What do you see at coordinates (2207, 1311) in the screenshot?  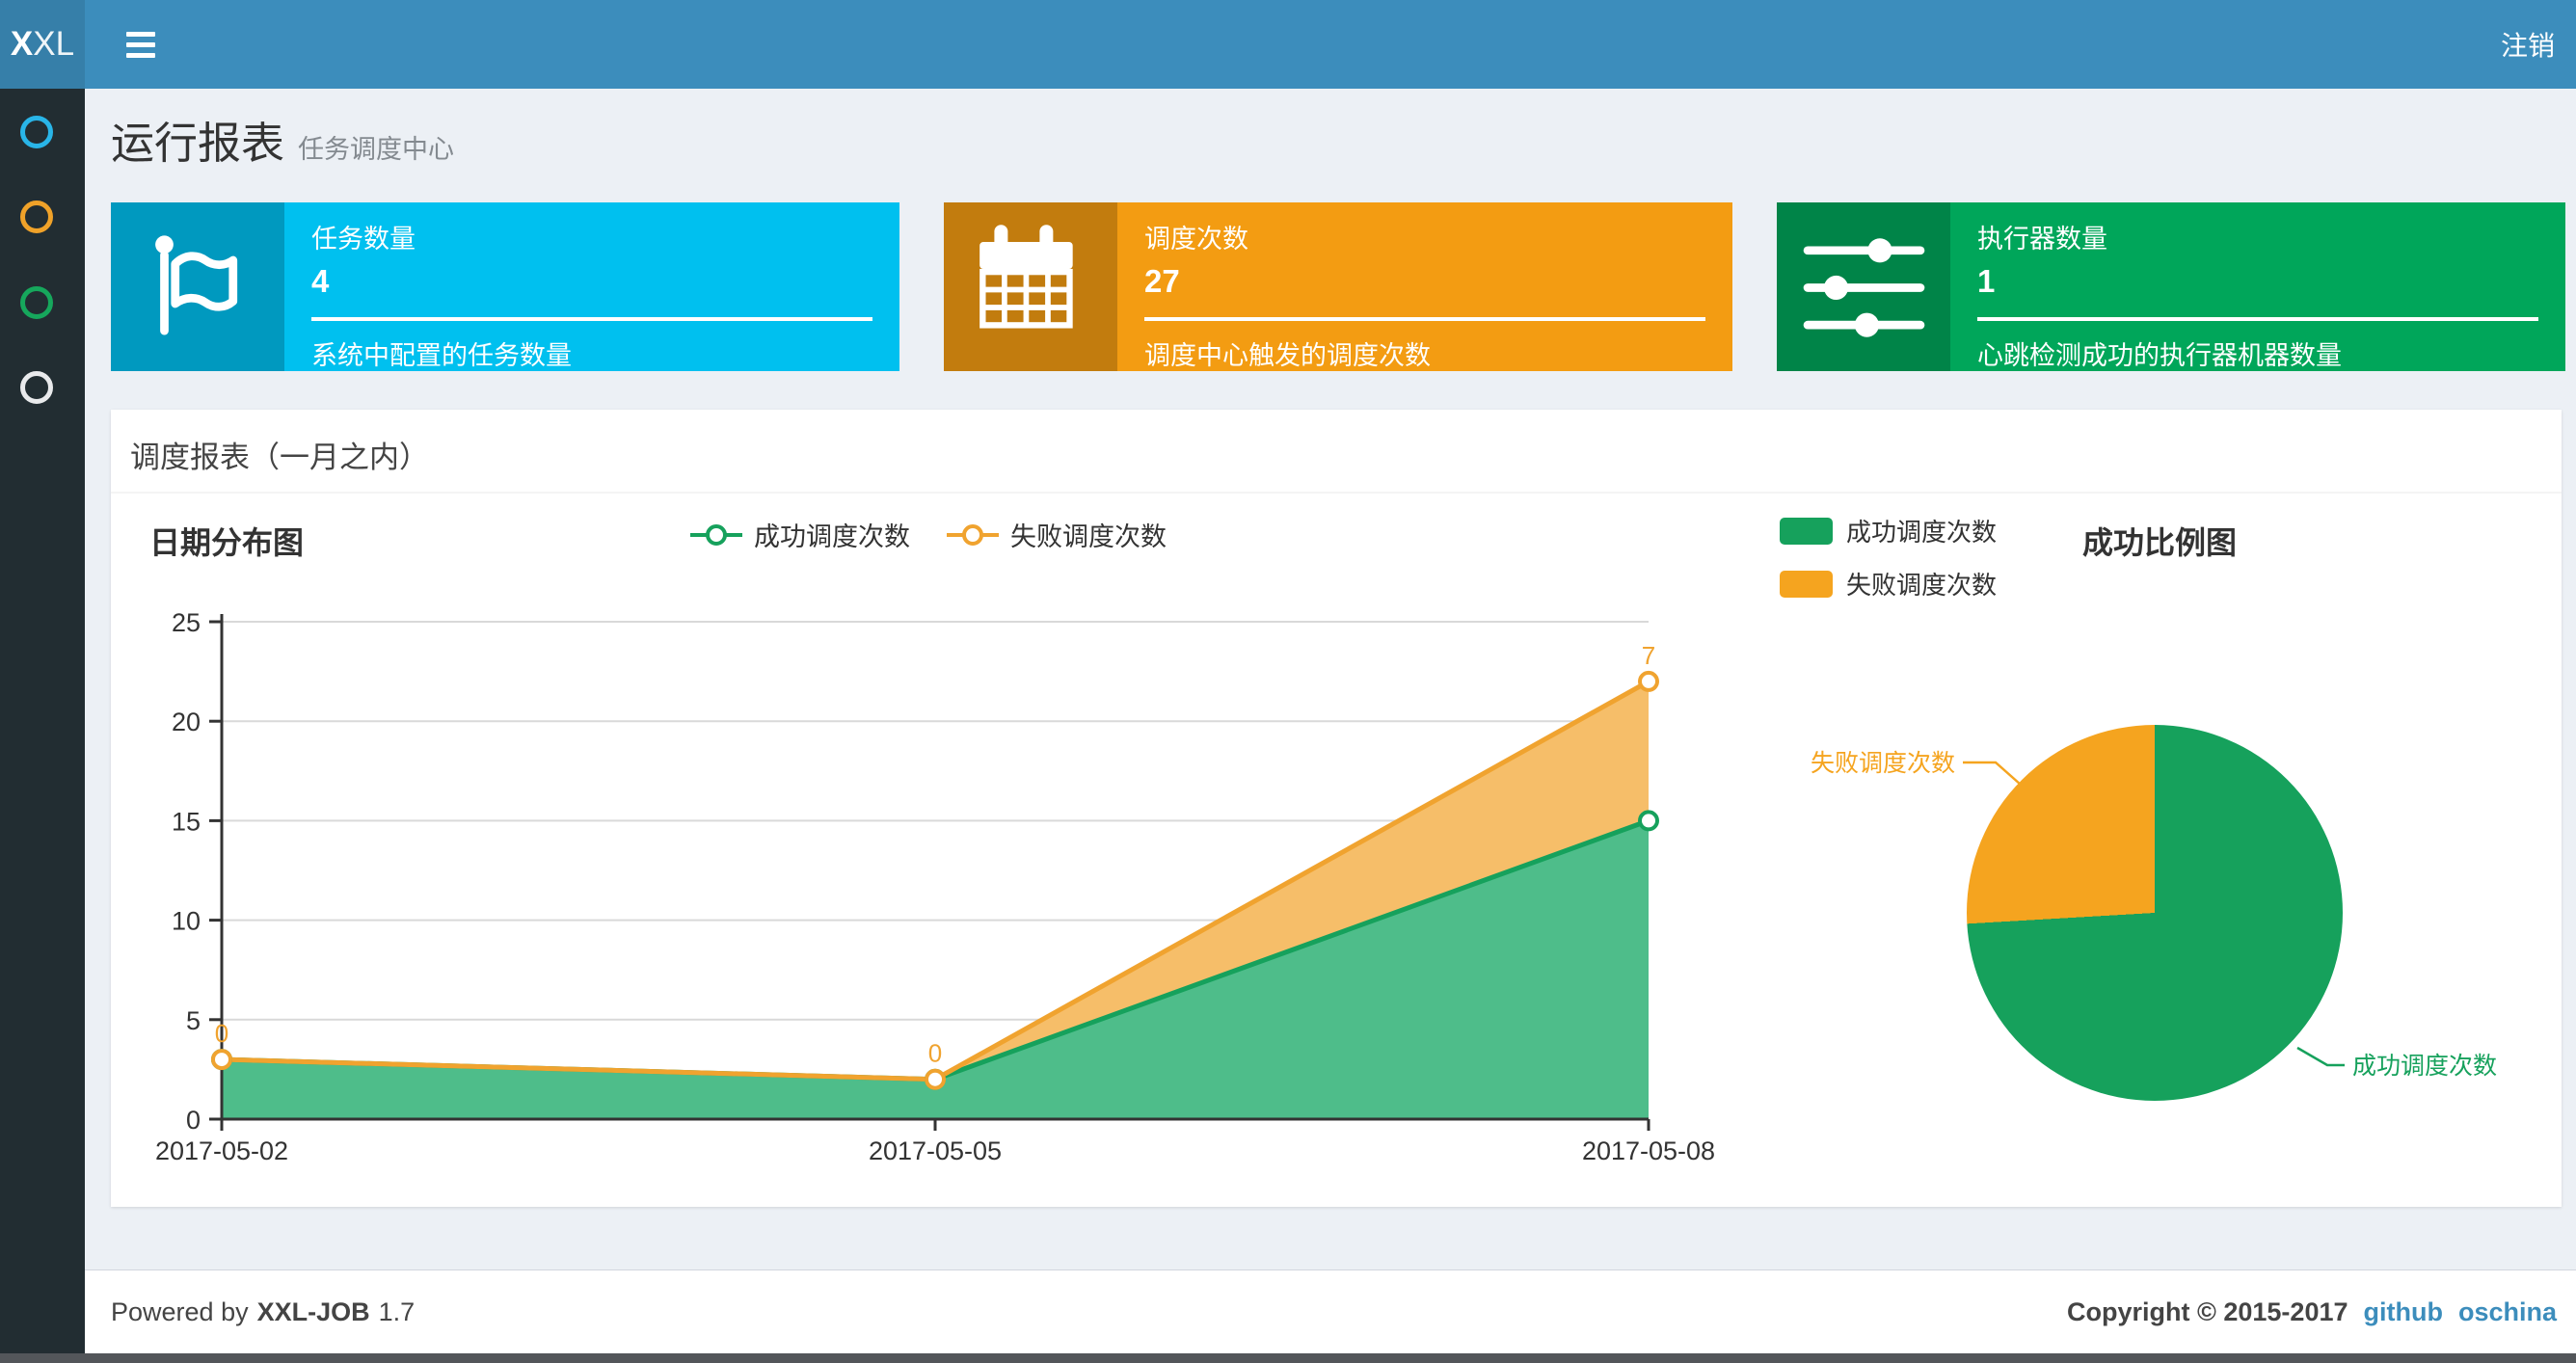 I see `copyright-text: Copyright © 2015-2017` at bounding box center [2207, 1311].